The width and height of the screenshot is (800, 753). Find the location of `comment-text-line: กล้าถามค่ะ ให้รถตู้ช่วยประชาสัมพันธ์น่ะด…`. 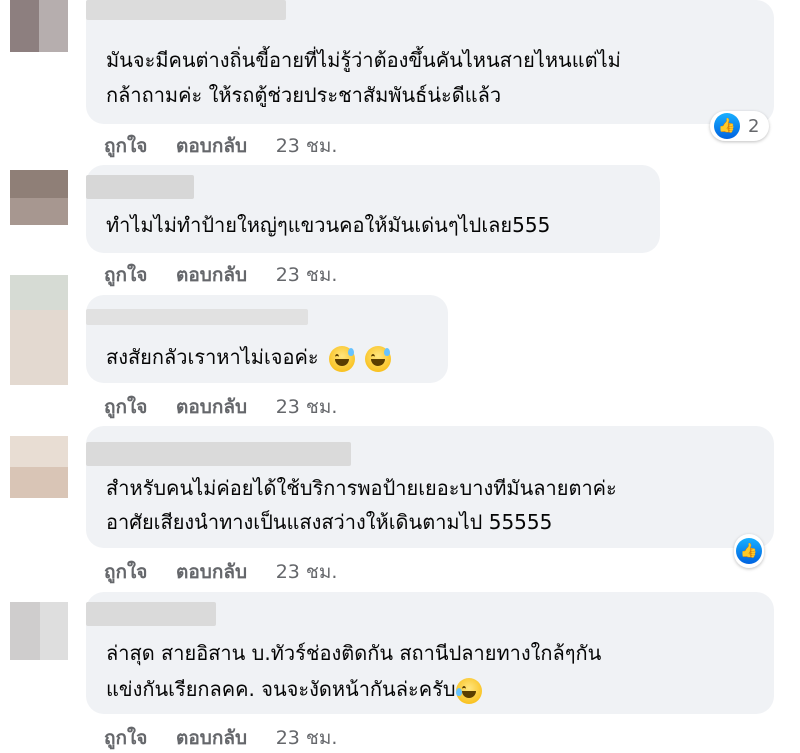

comment-text-line: กล้าถามค่ะ ให้รถตู้ช่วยประชาสัมพันธ์น่ะด… is located at coordinates (304, 95).